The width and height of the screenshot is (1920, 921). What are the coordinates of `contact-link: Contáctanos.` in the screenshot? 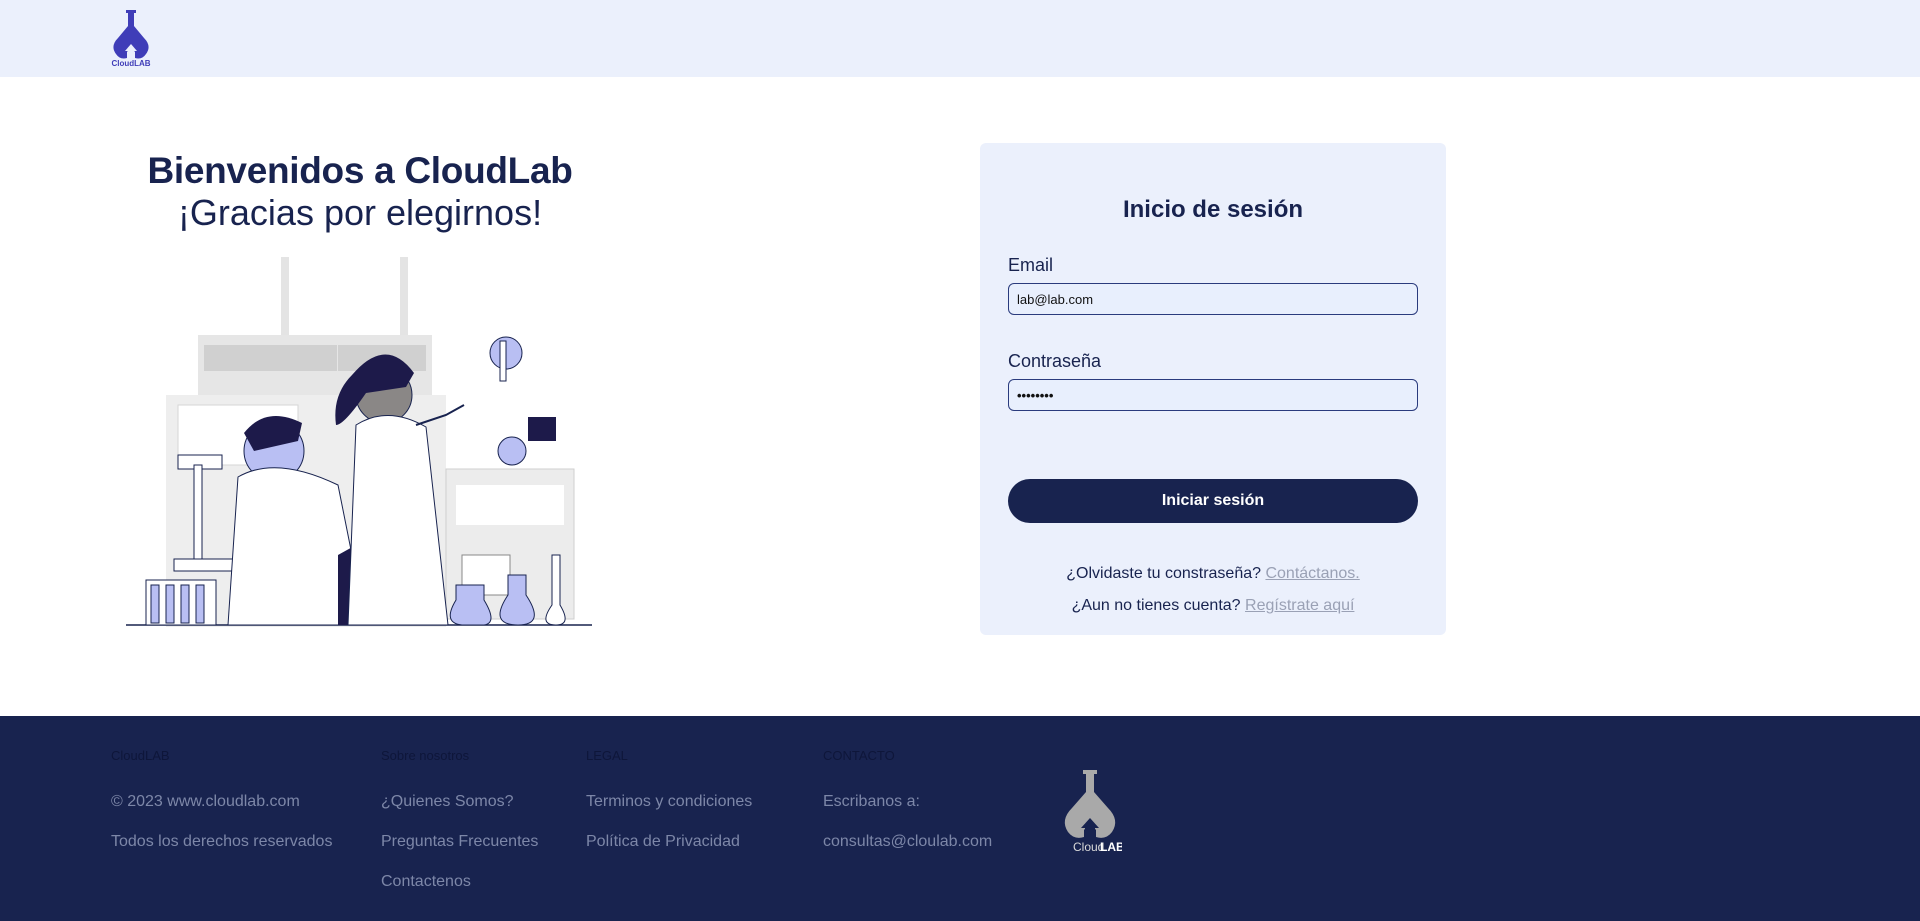 It's located at (1312, 573).